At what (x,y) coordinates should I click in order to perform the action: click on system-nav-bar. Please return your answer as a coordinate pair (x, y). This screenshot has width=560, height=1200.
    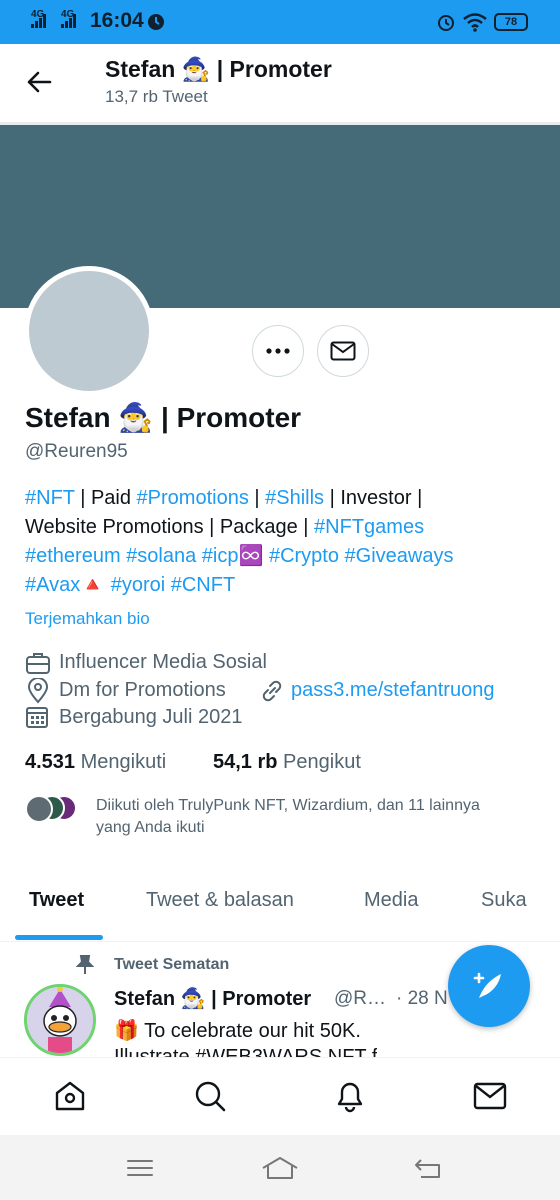
    Looking at the image, I should click on (280, 1167).